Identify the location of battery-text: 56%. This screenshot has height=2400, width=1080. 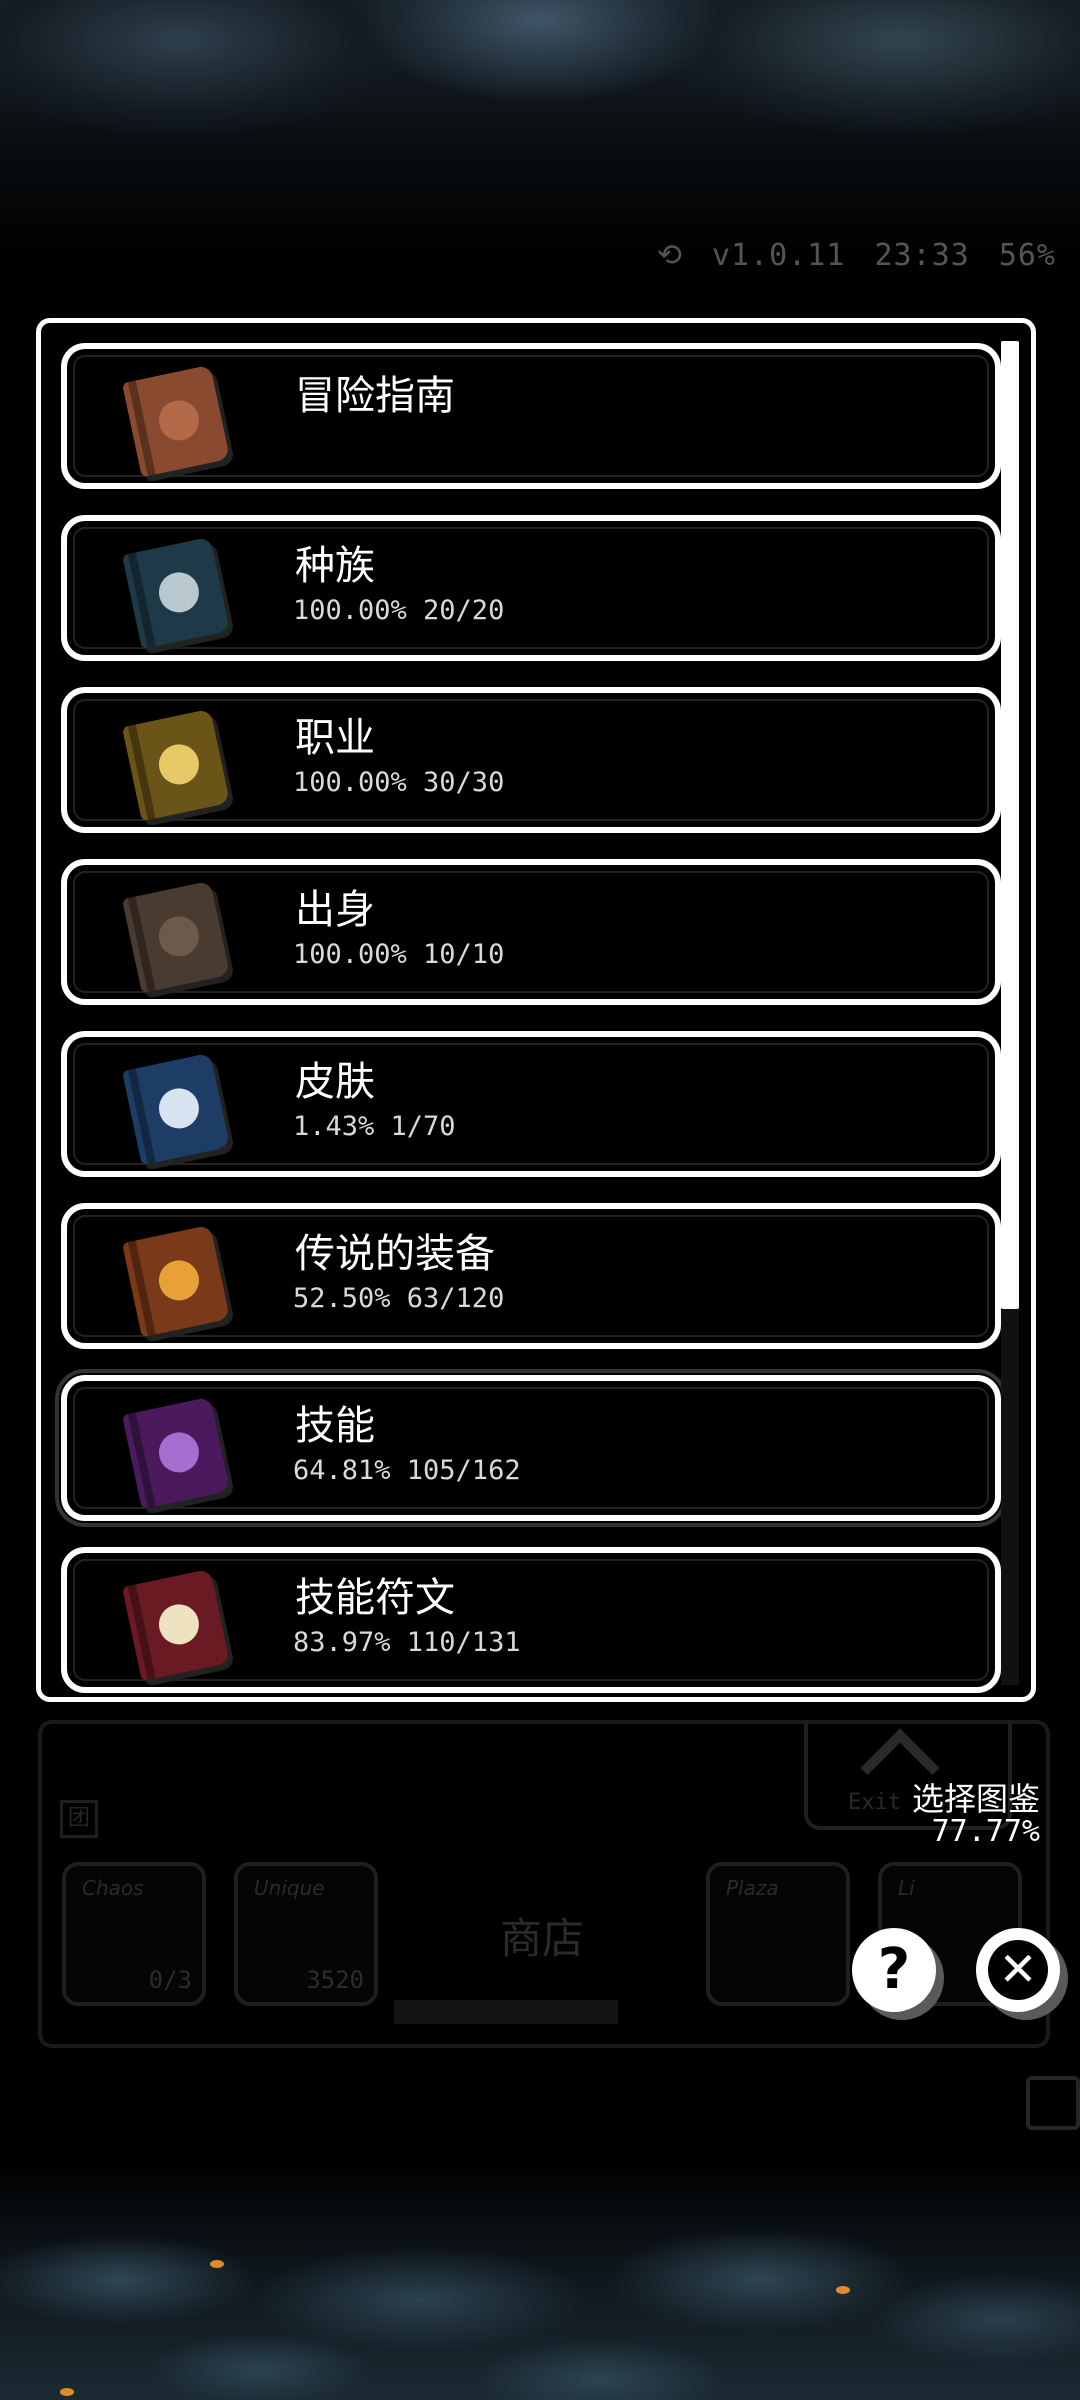
(1027, 255).